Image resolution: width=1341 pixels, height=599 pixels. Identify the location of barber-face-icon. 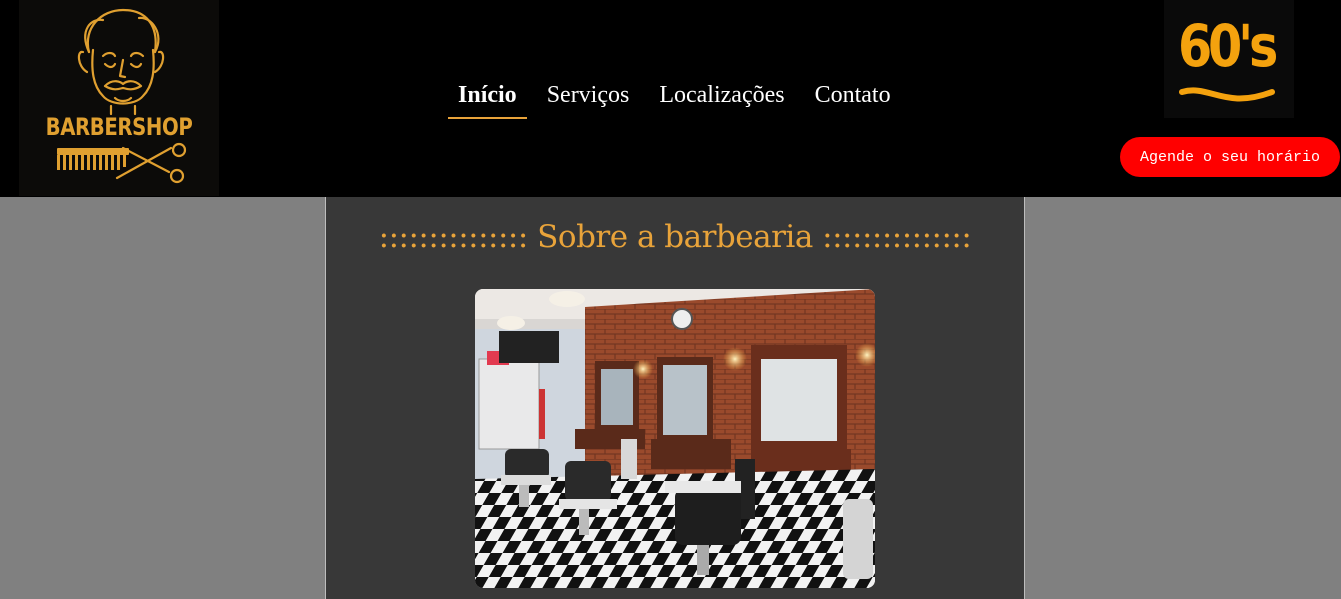
(122, 96).